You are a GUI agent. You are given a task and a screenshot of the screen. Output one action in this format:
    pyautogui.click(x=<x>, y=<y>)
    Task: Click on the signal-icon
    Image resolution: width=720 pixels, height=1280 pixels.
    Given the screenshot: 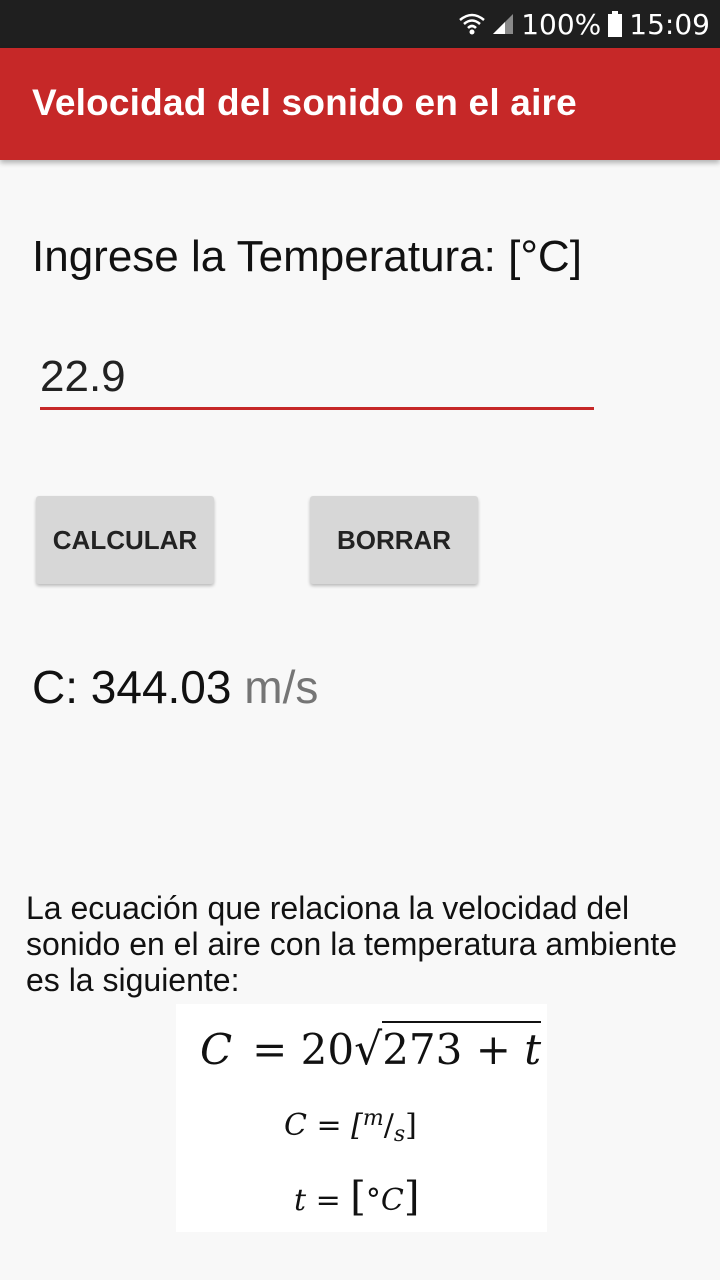 What is the action you would take?
    pyautogui.click(x=503, y=24)
    